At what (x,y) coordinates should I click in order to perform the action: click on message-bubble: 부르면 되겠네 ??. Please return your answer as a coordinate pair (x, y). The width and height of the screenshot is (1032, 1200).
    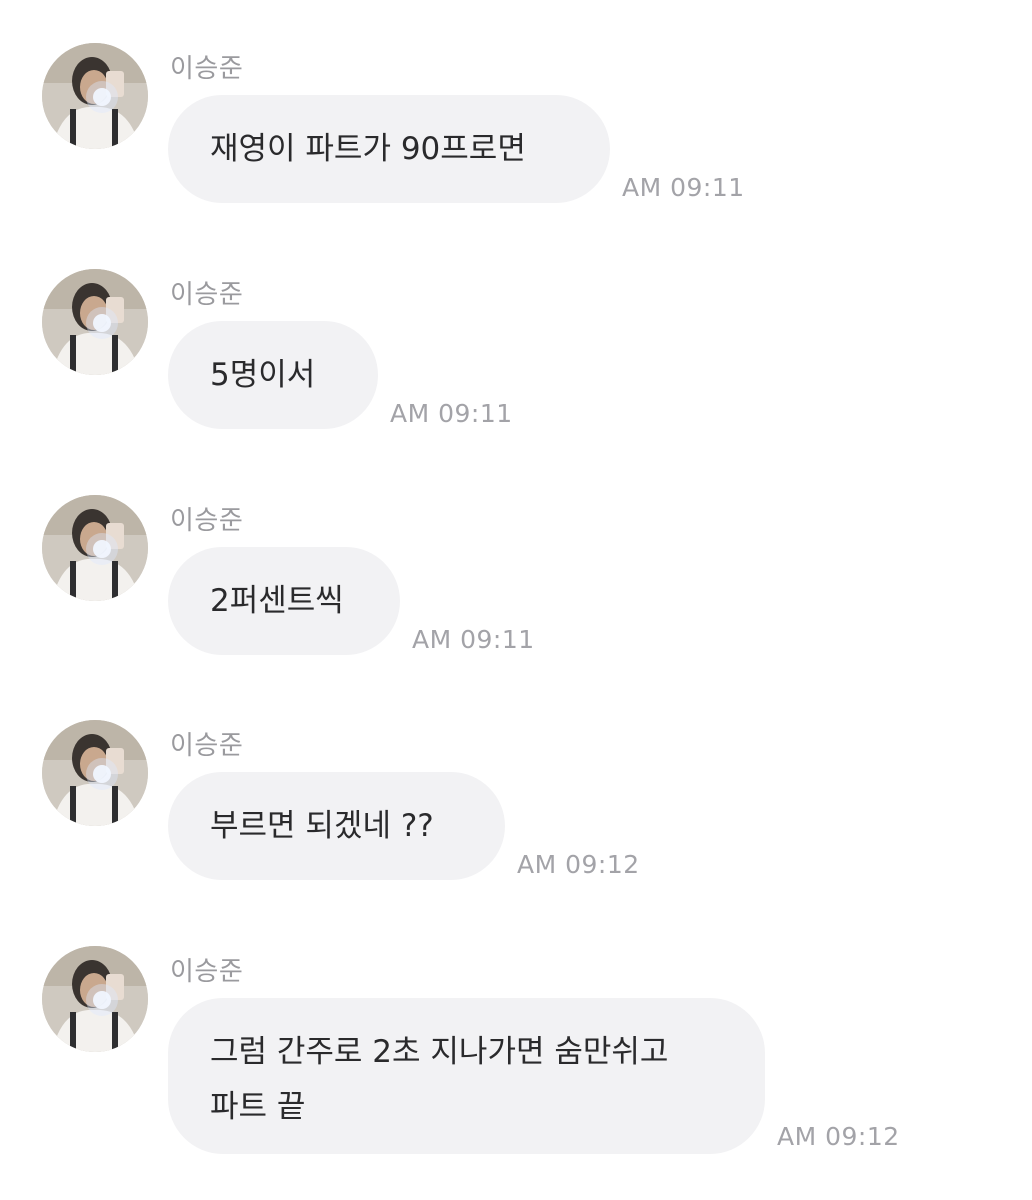
    Looking at the image, I should click on (336, 826).